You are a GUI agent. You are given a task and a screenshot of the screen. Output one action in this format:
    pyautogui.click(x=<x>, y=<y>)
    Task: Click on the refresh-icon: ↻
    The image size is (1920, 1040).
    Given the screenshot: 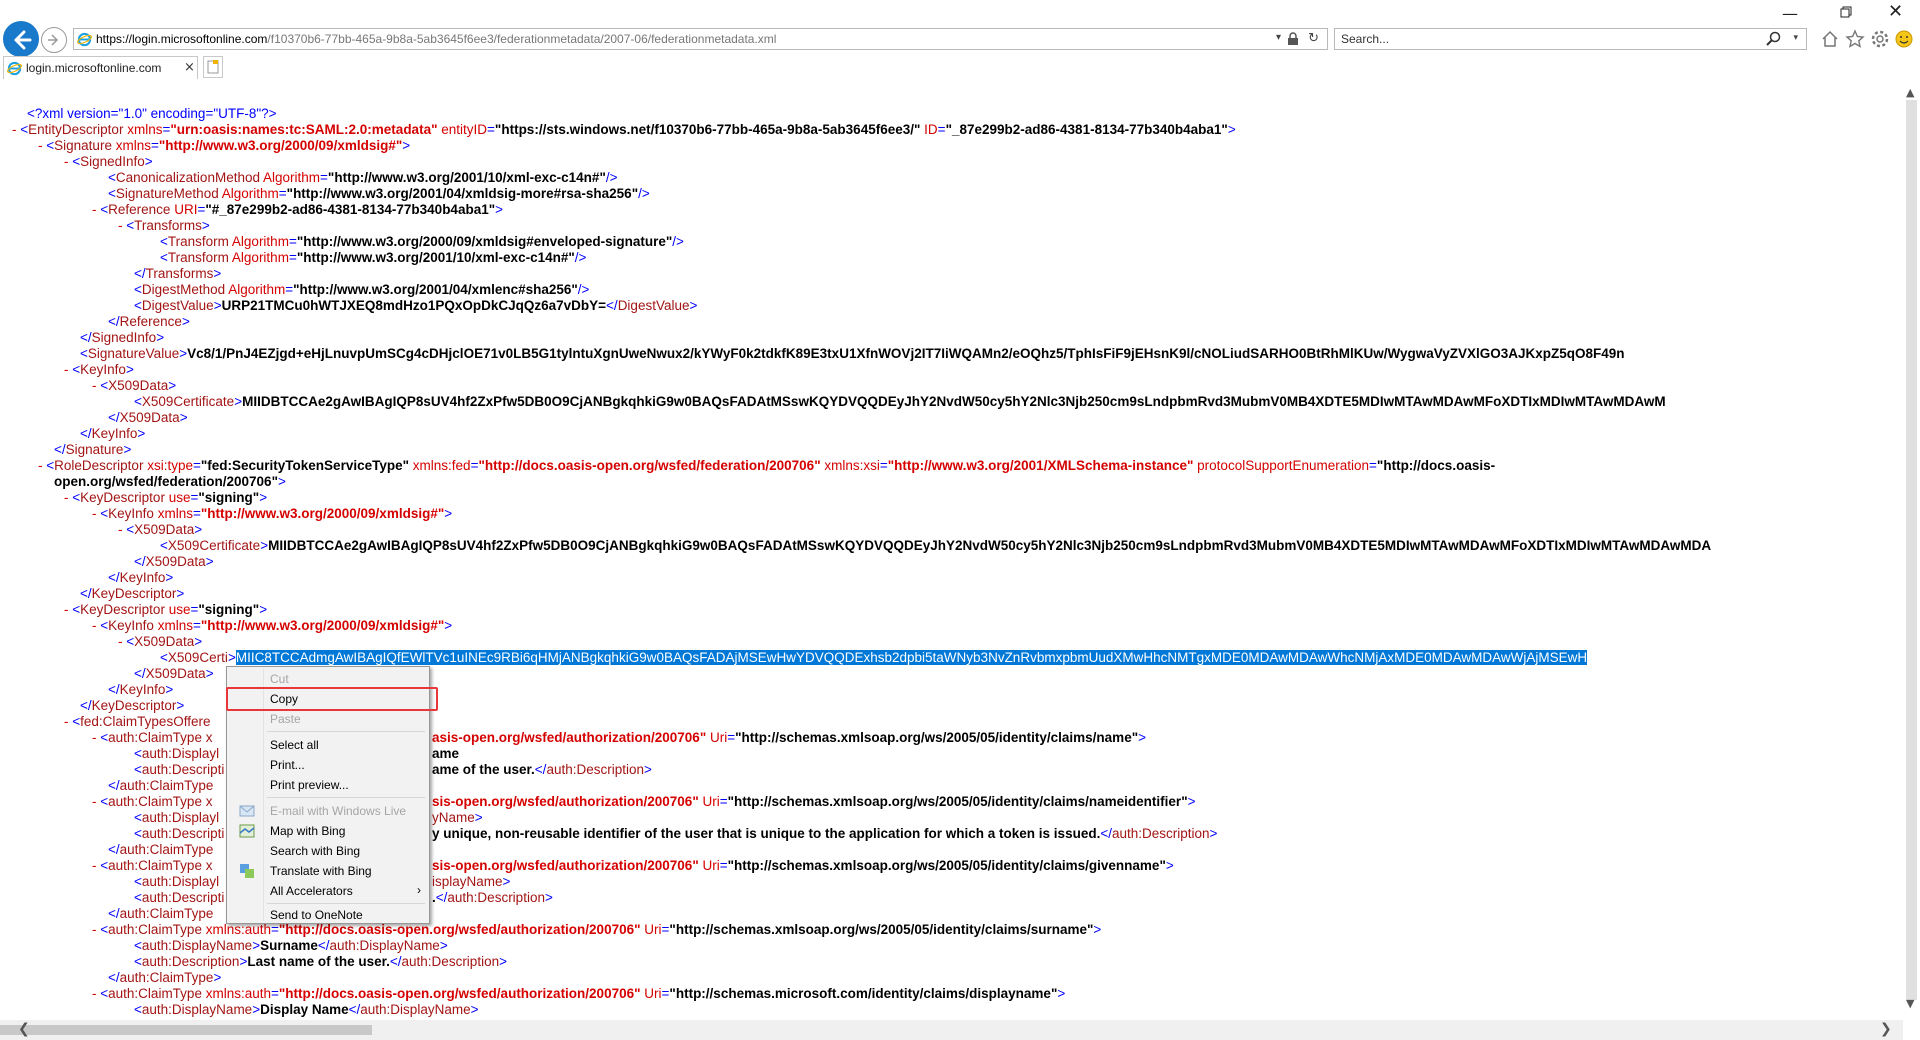 What is the action you would take?
    pyautogui.click(x=1313, y=38)
    